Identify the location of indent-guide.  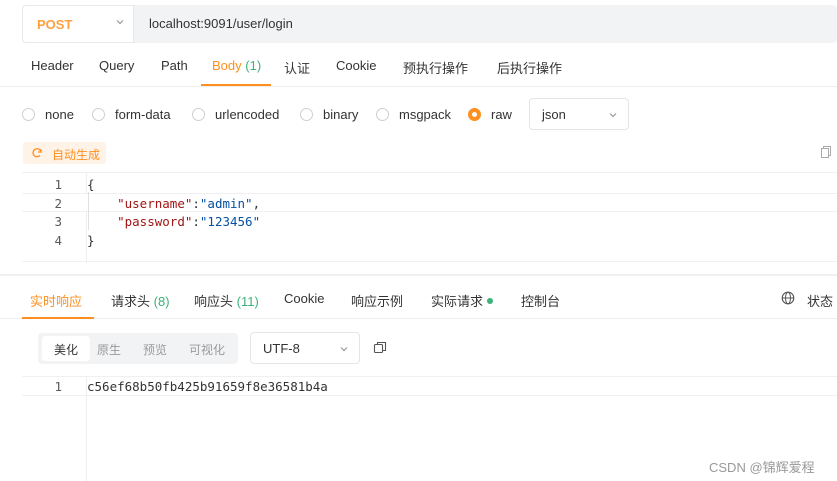
(88, 211).